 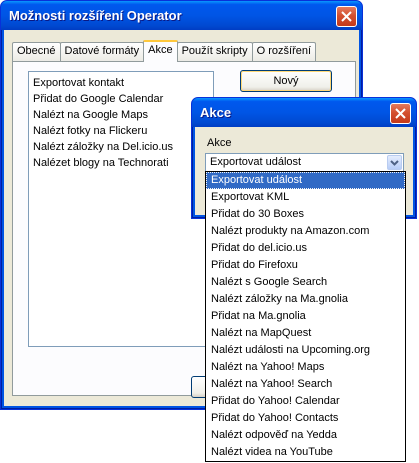 What do you see at coordinates (95, 15) in the screenshot?
I see `main-window-title: Možnosti rozšíření Operator` at bounding box center [95, 15].